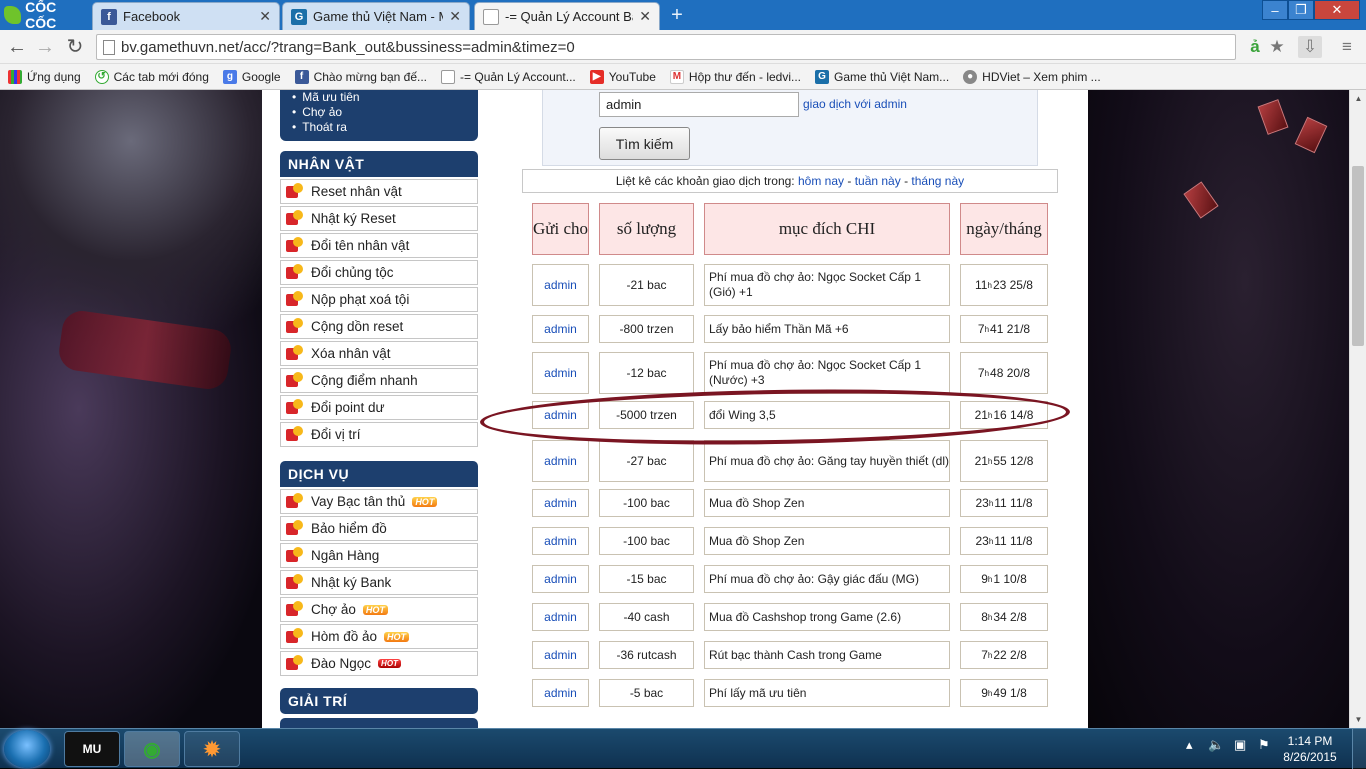 The height and width of the screenshot is (769, 1366). I want to click on menu-virtual-chest: Hòm đồ ảo HOT, so click(379, 636).